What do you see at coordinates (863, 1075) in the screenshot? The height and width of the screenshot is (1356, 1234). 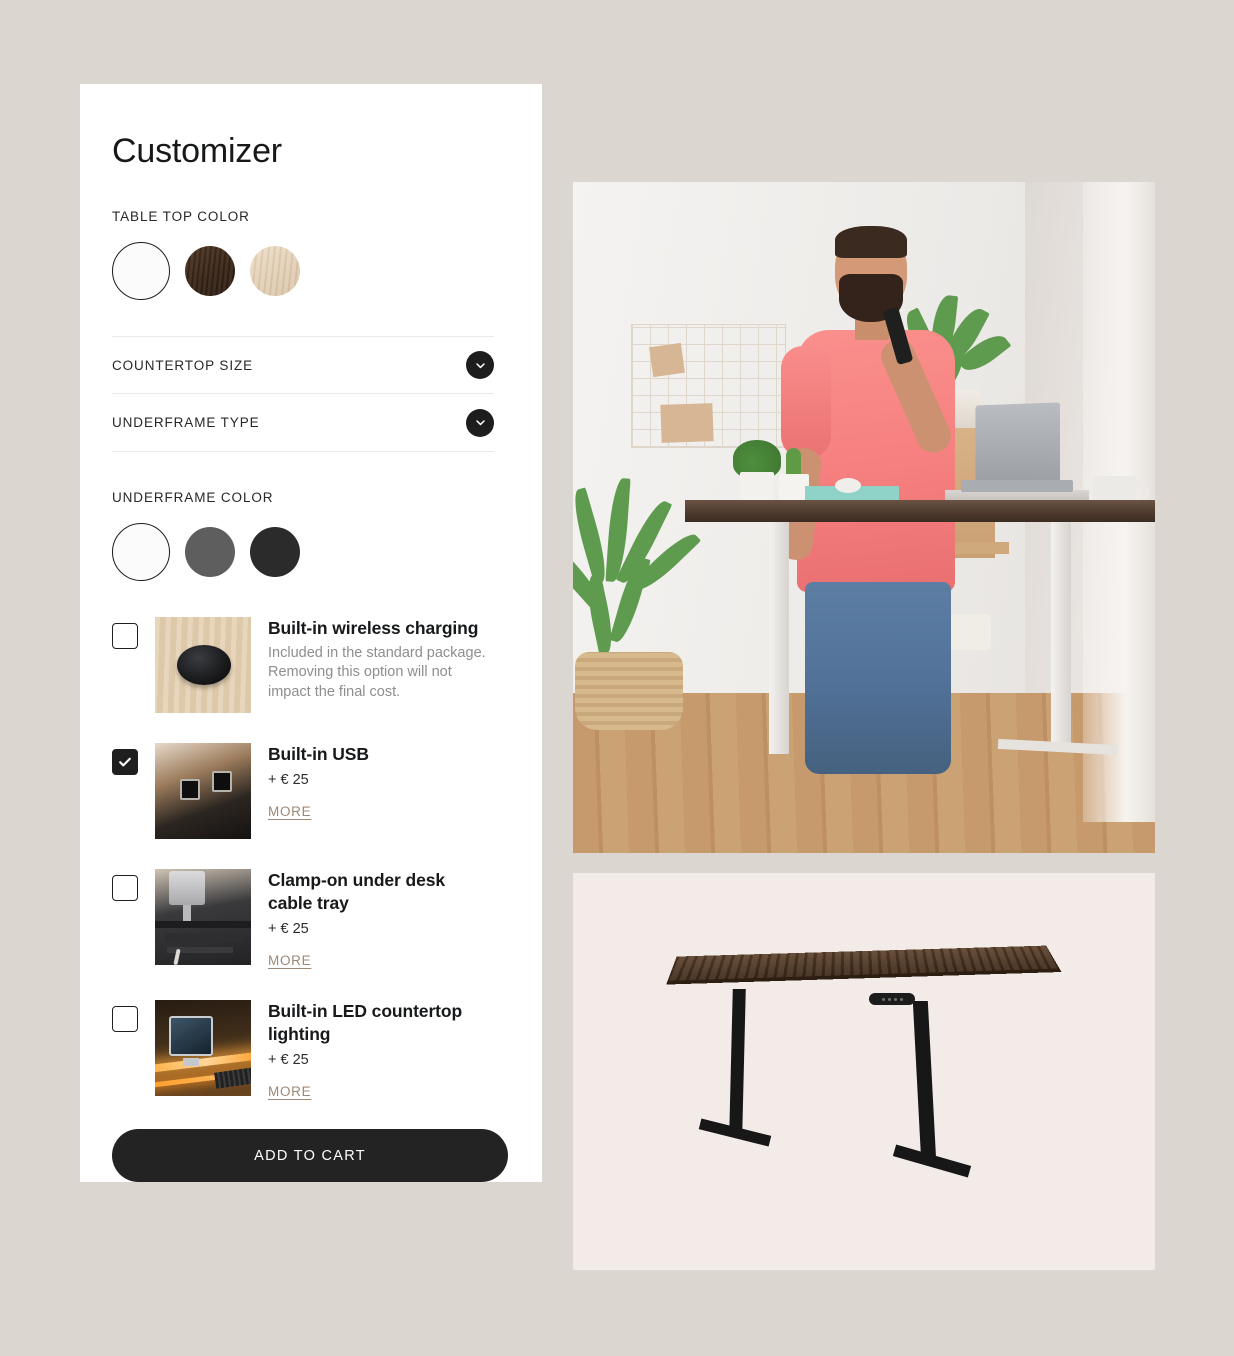 I see `standing-desk-render` at bounding box center [863, 1075].